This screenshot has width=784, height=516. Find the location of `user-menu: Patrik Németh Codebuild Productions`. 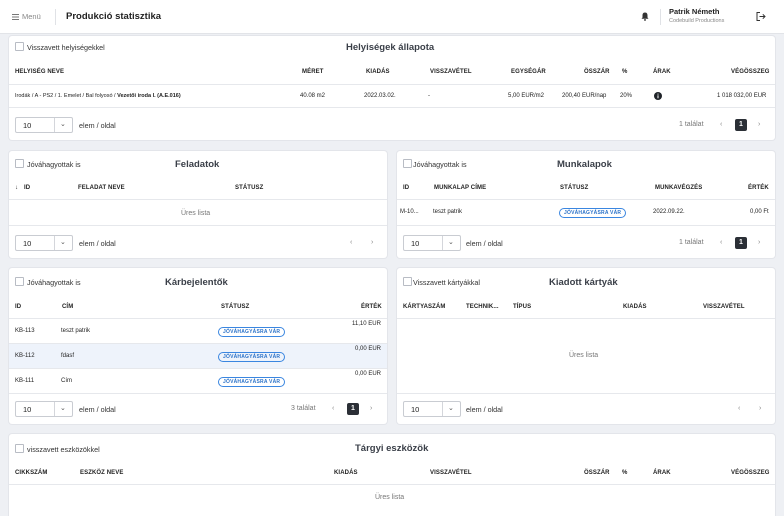

user-menu: Patrik Németh Codebuild Productions is located at coordinates (705, 17).